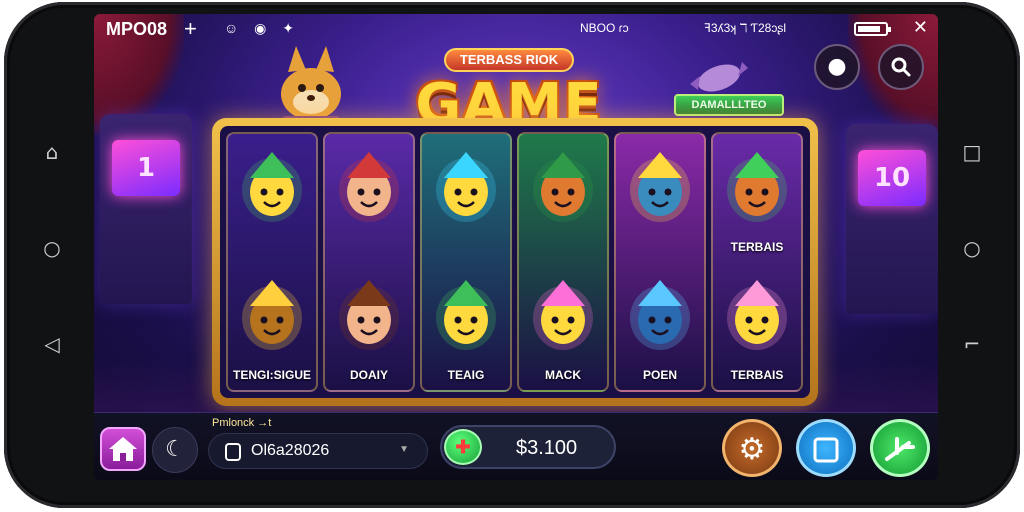 The image size is (1024, 512). I want to click on account-number: Ol6a28026, so click(290, 450).